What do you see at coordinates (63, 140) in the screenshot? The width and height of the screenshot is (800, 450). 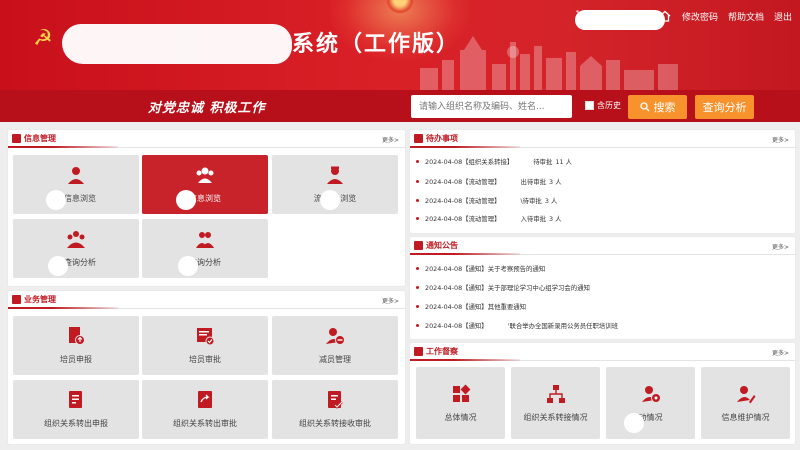 I see `panel-title: 信息管理` at bounding box center [63, 140].